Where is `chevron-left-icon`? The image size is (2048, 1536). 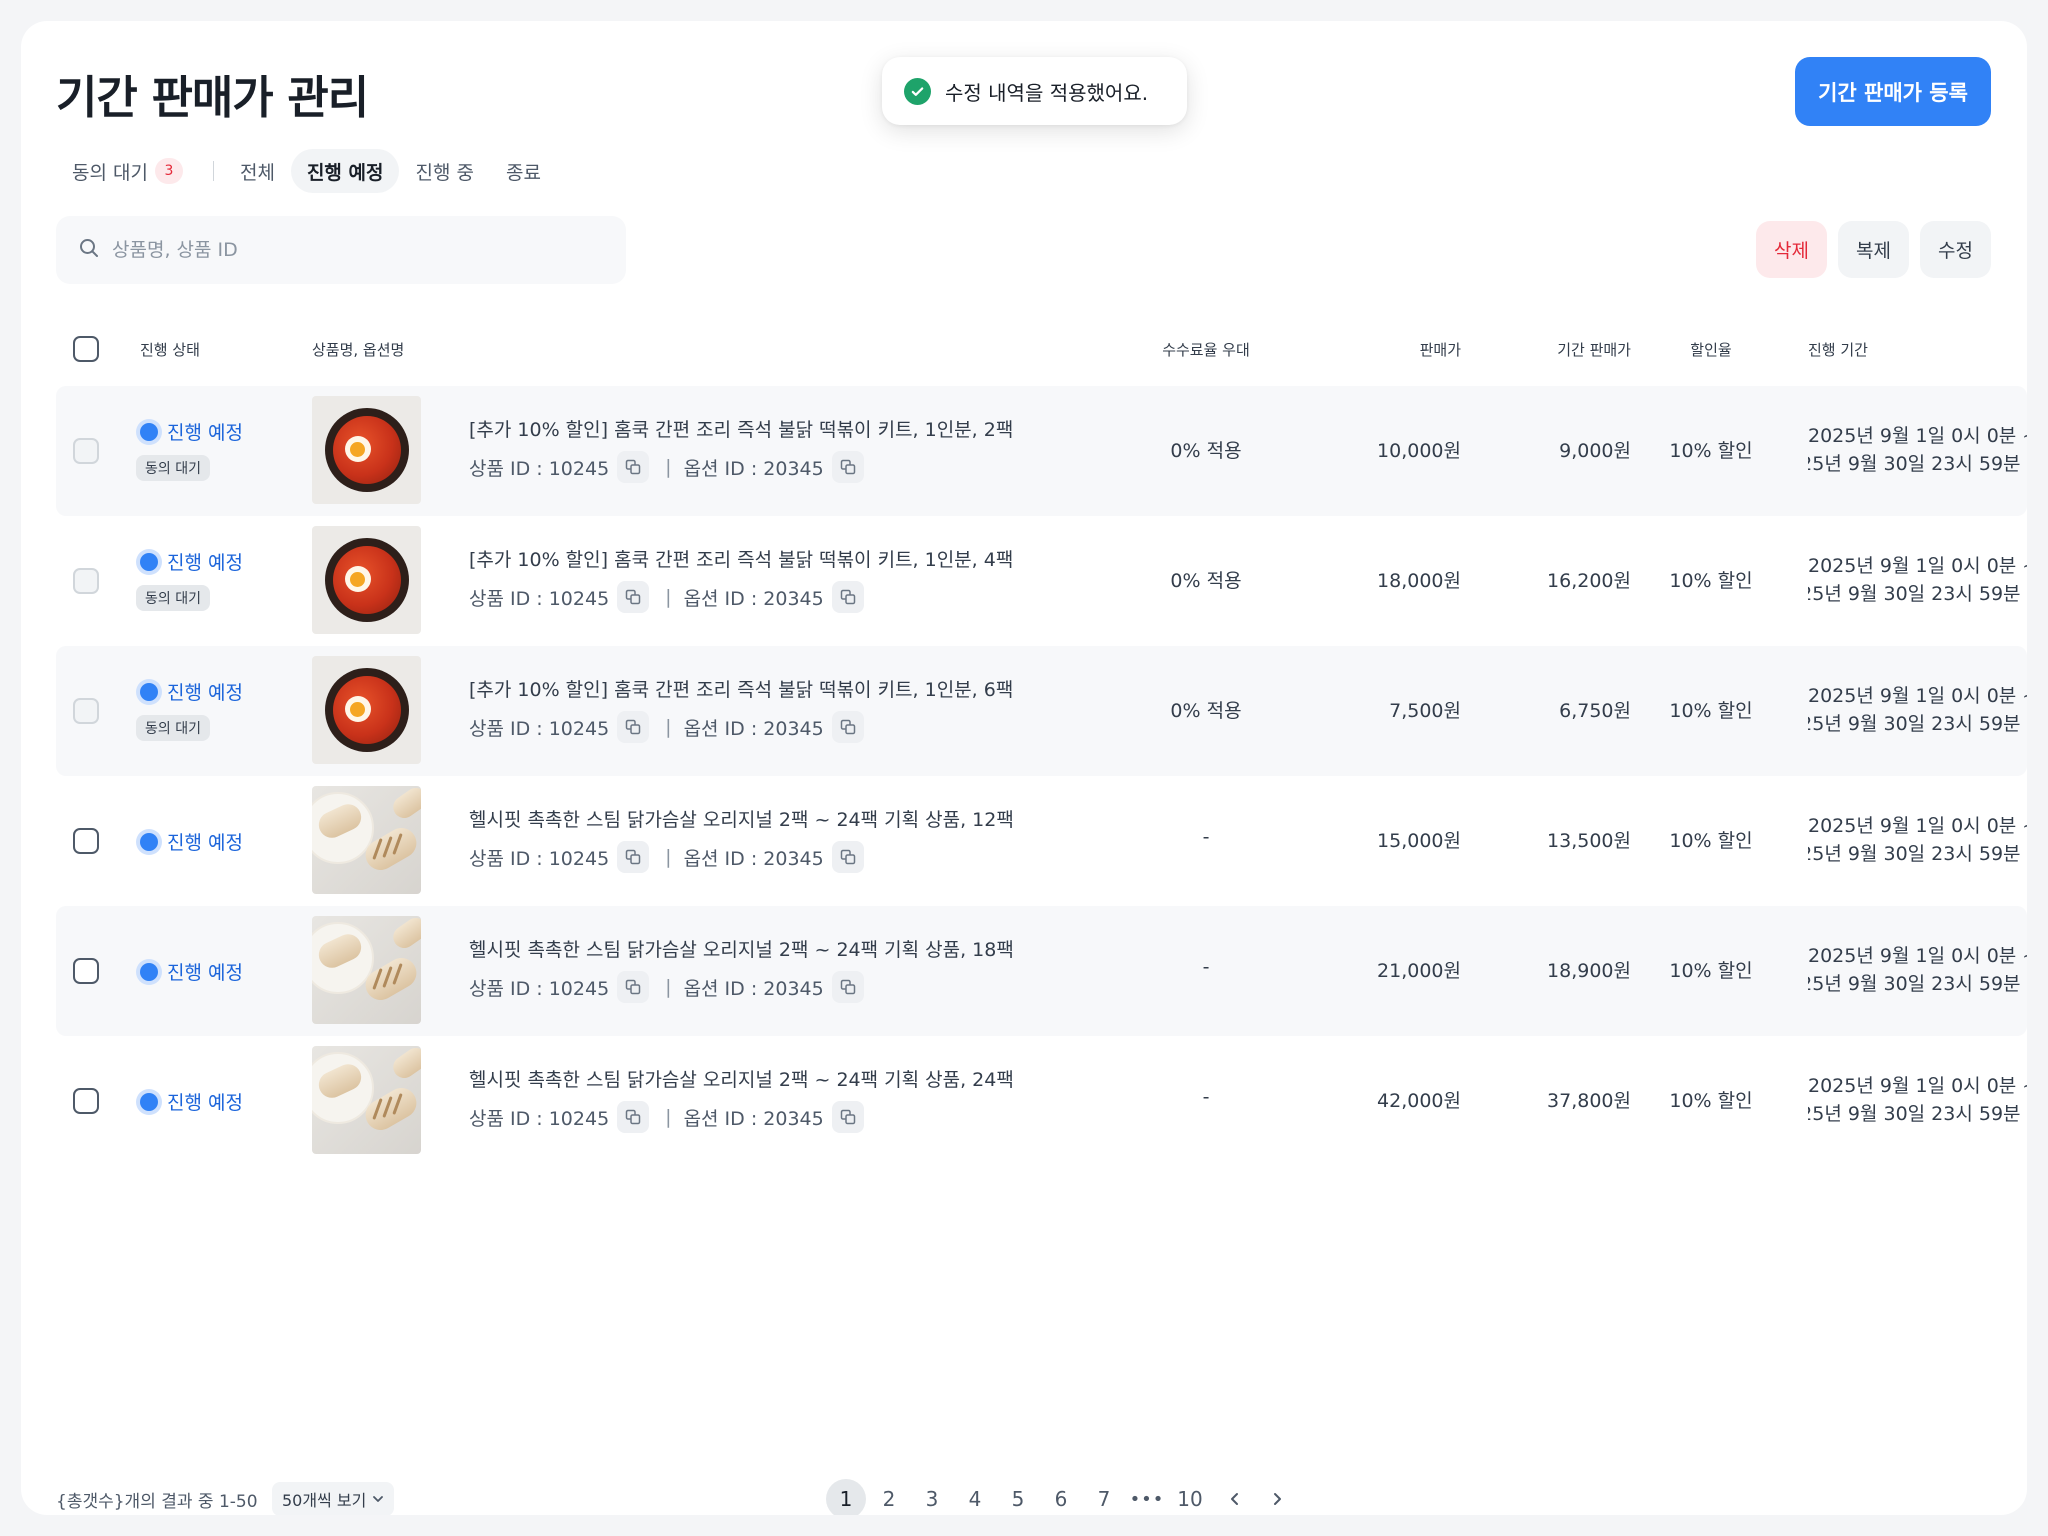
chevron-left-icon is located at coordinates (1235, 1497).